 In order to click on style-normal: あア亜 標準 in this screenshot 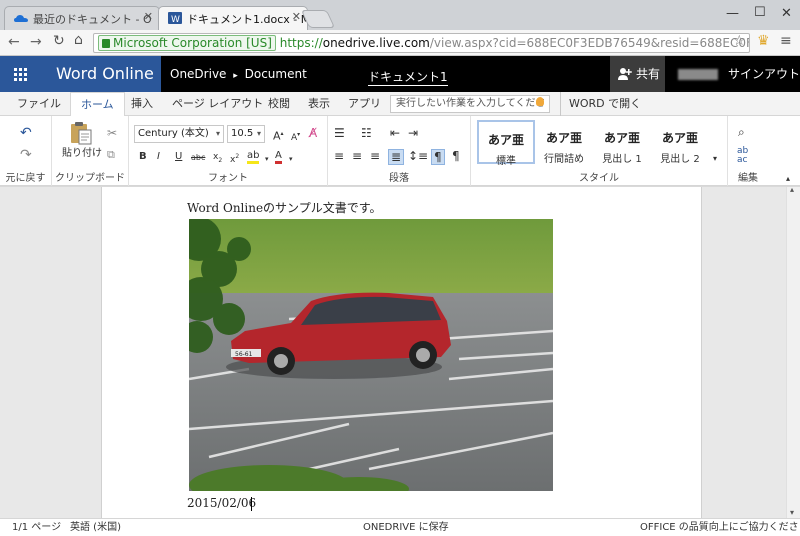, I will do `click(506, 143)`.